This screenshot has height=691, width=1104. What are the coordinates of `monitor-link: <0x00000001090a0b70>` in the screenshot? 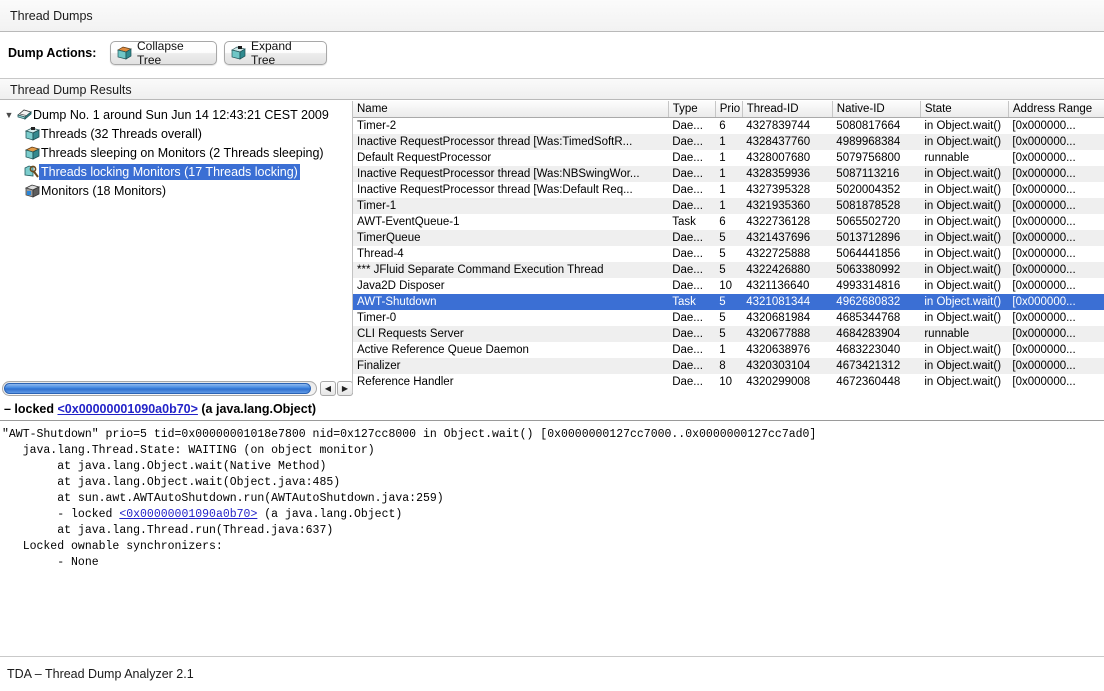 It's located at (128, 409).